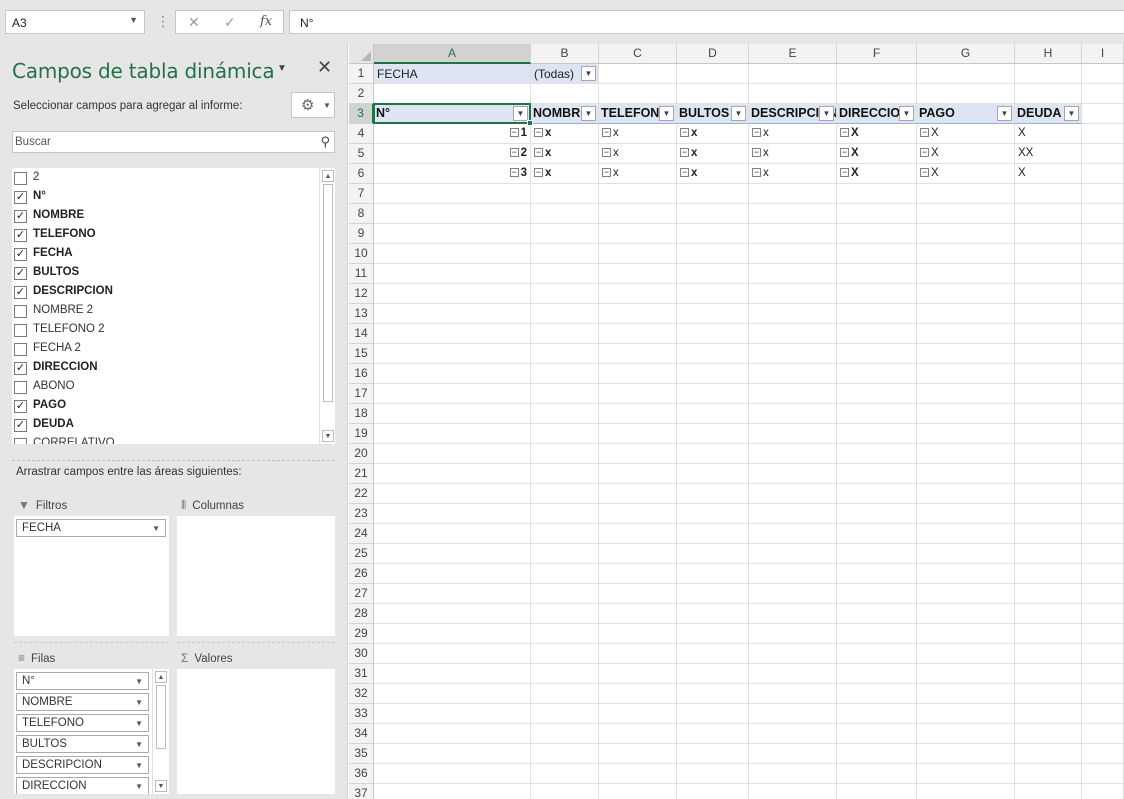  Describe the element at coordinates (328, 293) in the screenshot. I see `scroll-thumb` at that location.